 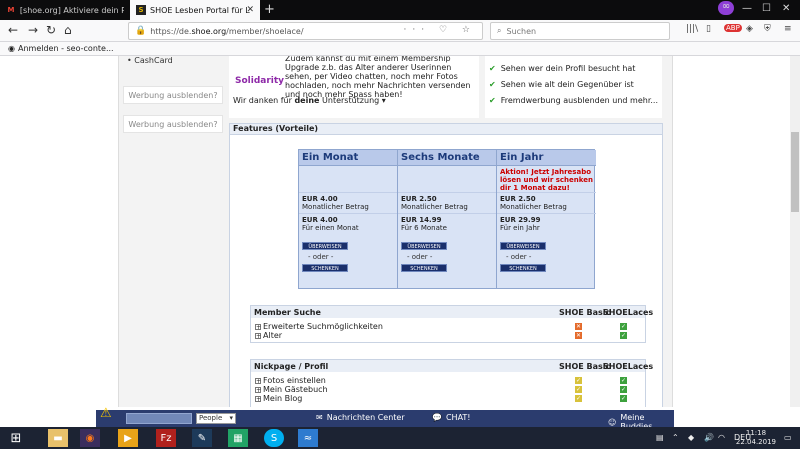 What do you see at coordinates (106, 413) in the screenshot?
I see `warning-icon: ⚠` at bounding box center [106, 413].